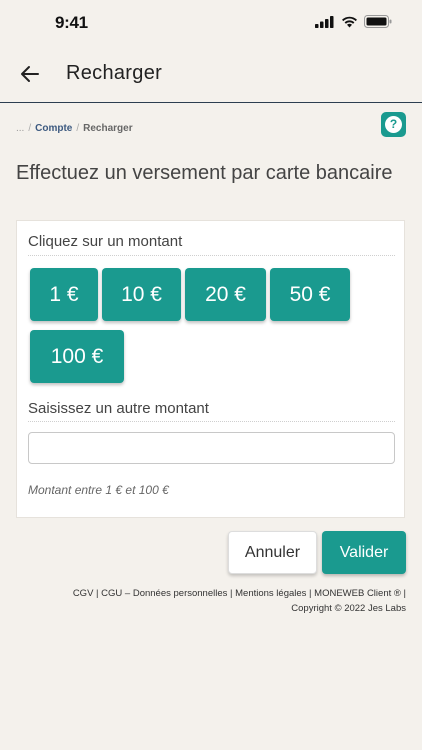  What do you see at coordinates (211, 74) in the screenshot?
I see `app-header: Recharger` at bounding box center [211, 74].